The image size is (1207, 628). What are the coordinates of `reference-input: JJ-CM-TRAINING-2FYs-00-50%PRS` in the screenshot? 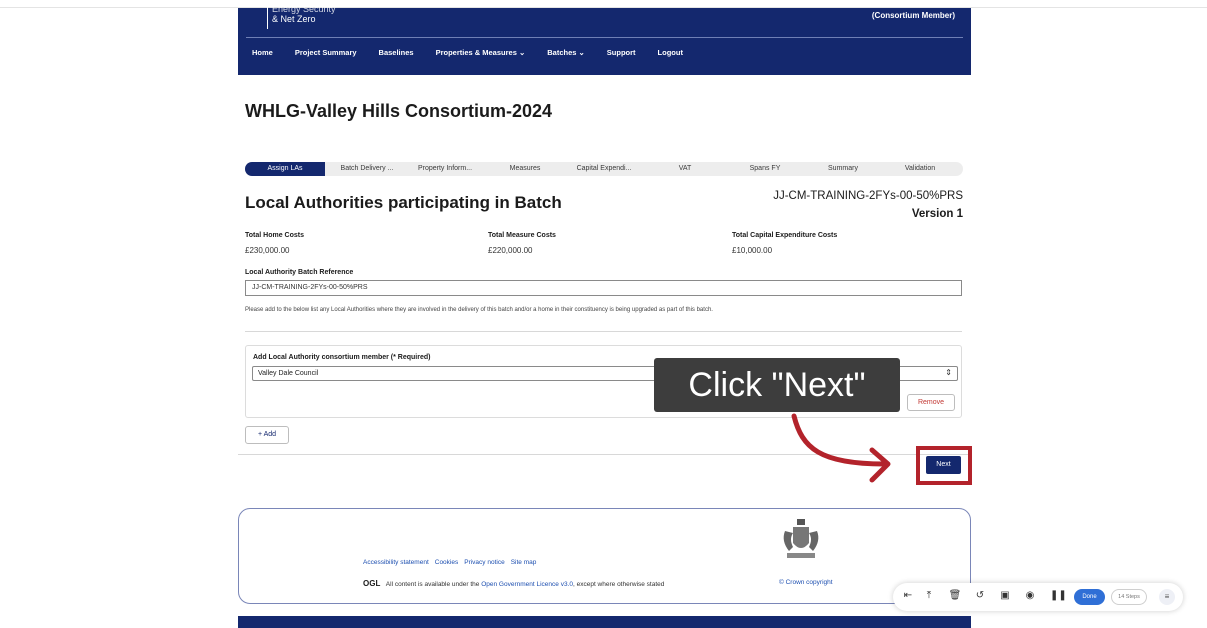 It's located at (603, 288).